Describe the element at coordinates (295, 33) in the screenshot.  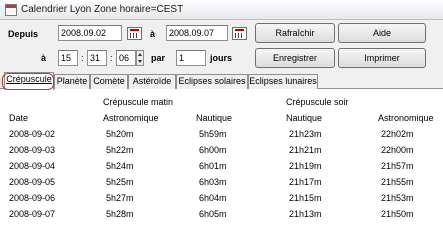
I see `refresh-button: Rafraîchir` at that location.